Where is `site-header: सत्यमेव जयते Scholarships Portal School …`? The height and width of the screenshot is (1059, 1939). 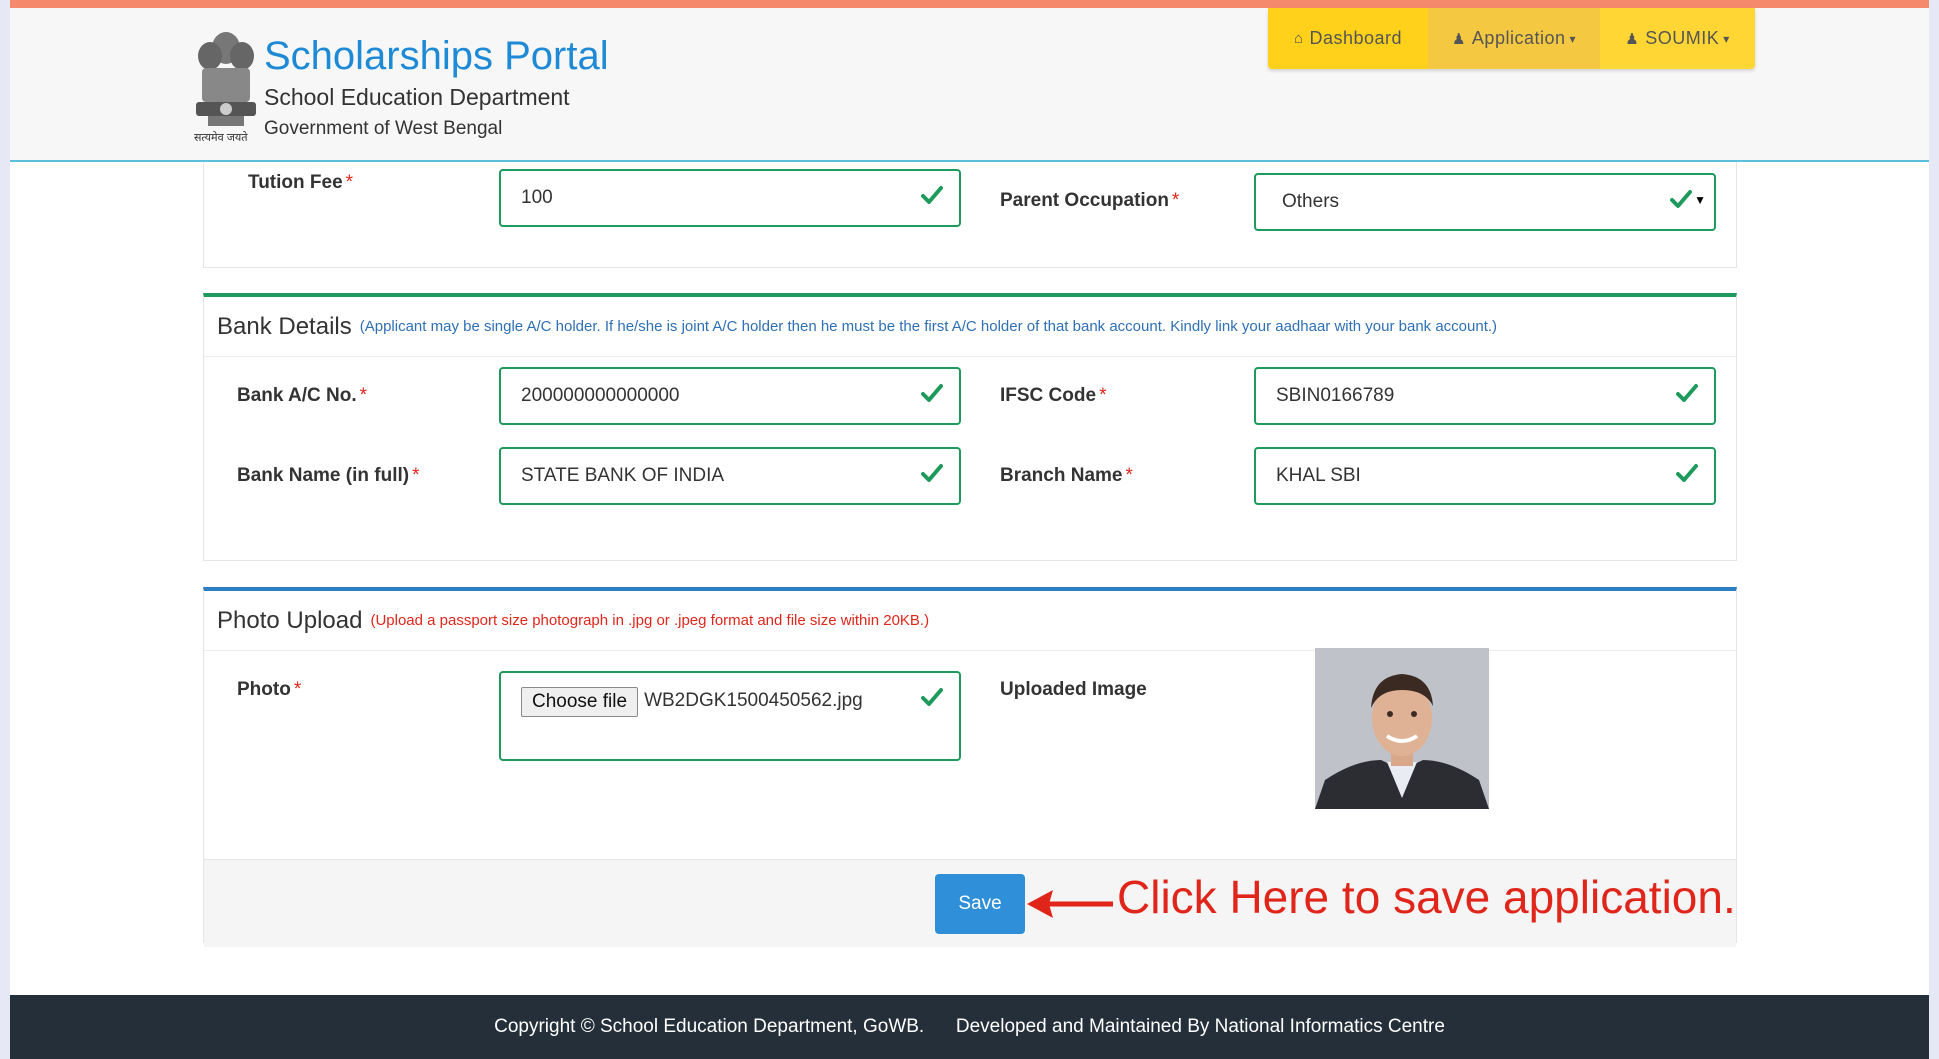 site-header: सत्यमेव जयते Scholarships Portal School … is located at coordinates (969, 85).